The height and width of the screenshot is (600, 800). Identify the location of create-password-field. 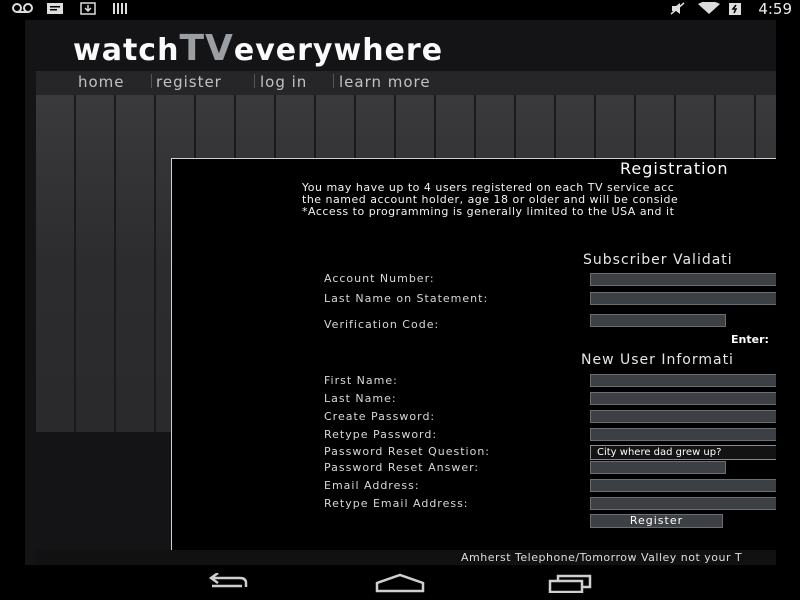
(683, 416).